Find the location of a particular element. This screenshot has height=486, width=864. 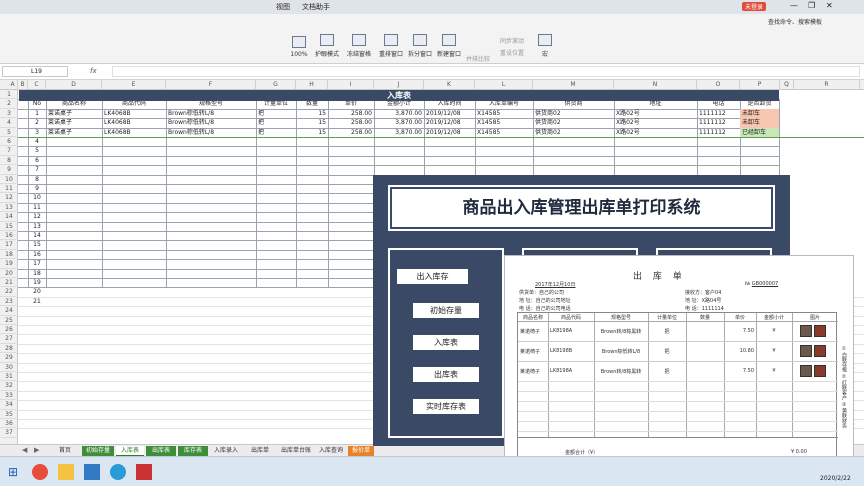

col-header-I: I is located at coordinates (351, 85).